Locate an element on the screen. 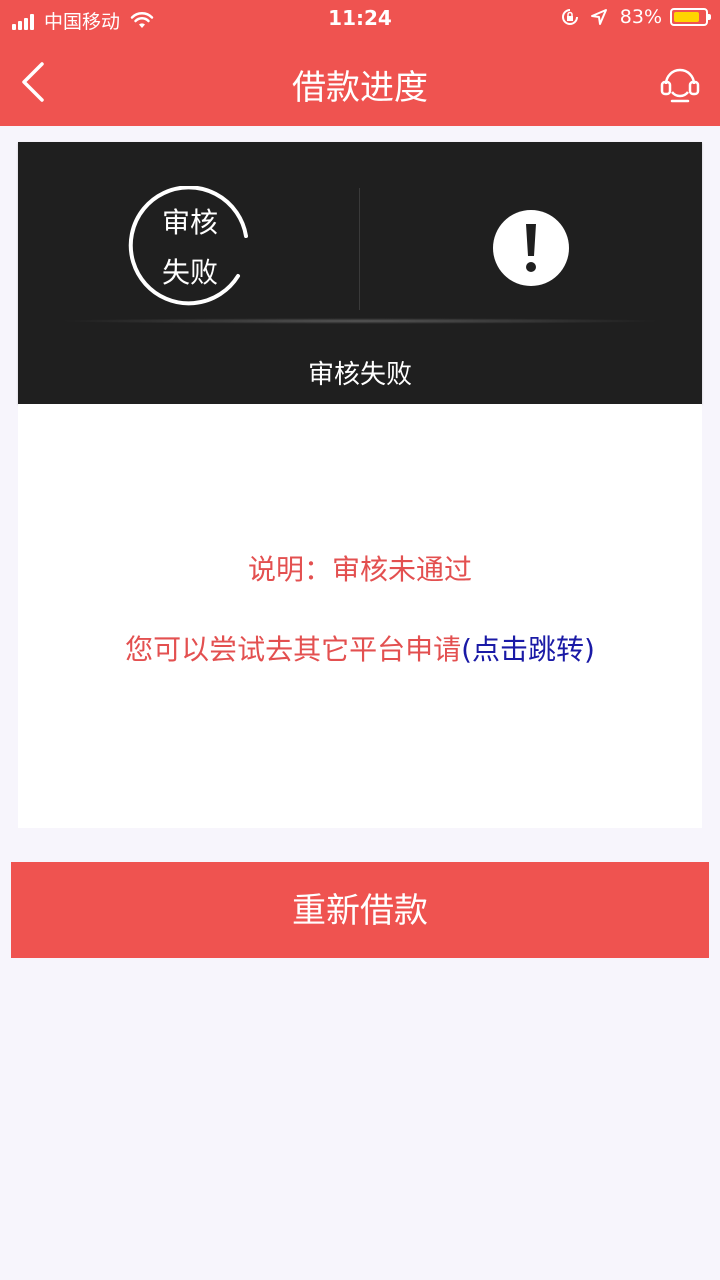 Image resolution: width=720 pixels, height=1280 pixels. status-ring-line1: 审核 is located at coordinates (189, 222).